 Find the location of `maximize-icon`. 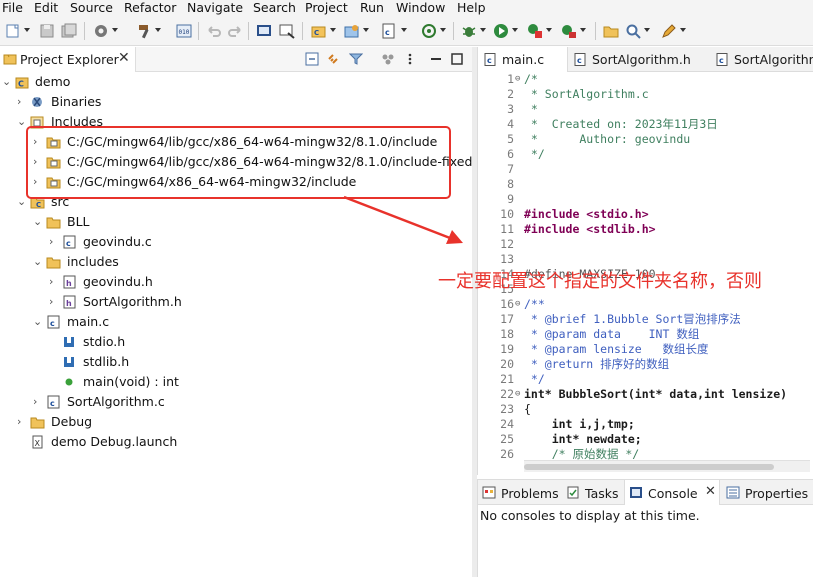

maximize-icon is located at coordinates (457, 59).